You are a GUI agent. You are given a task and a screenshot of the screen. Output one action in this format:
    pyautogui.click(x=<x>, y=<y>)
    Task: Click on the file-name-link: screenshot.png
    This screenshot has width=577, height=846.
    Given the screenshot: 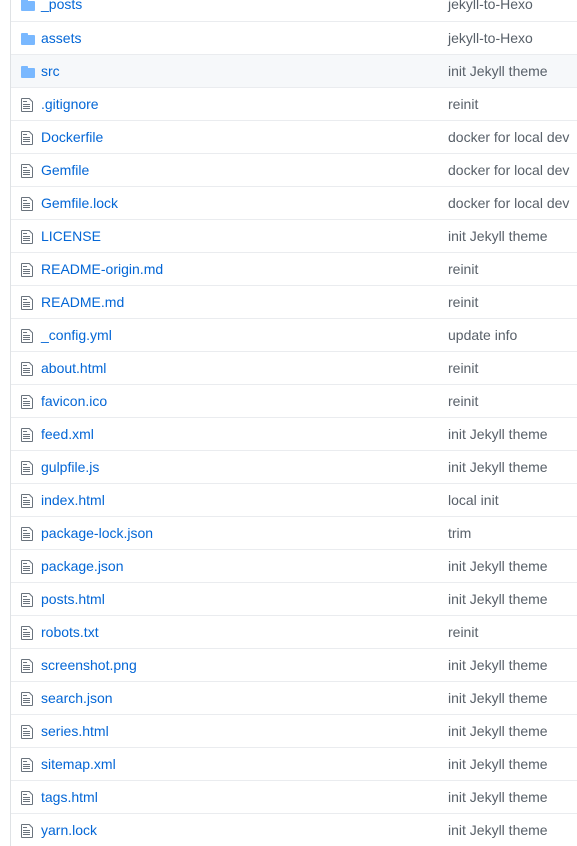 What is the action you would take?
    pyautogui.click(x=89, y=665)
    